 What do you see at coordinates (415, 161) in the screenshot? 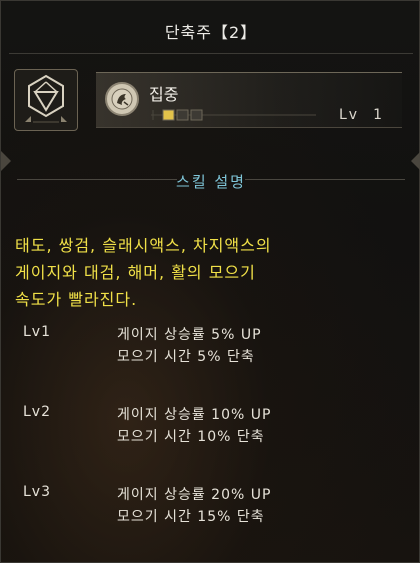
I see `right-arrow-ornament-icon` at bounding box center [415, 161].